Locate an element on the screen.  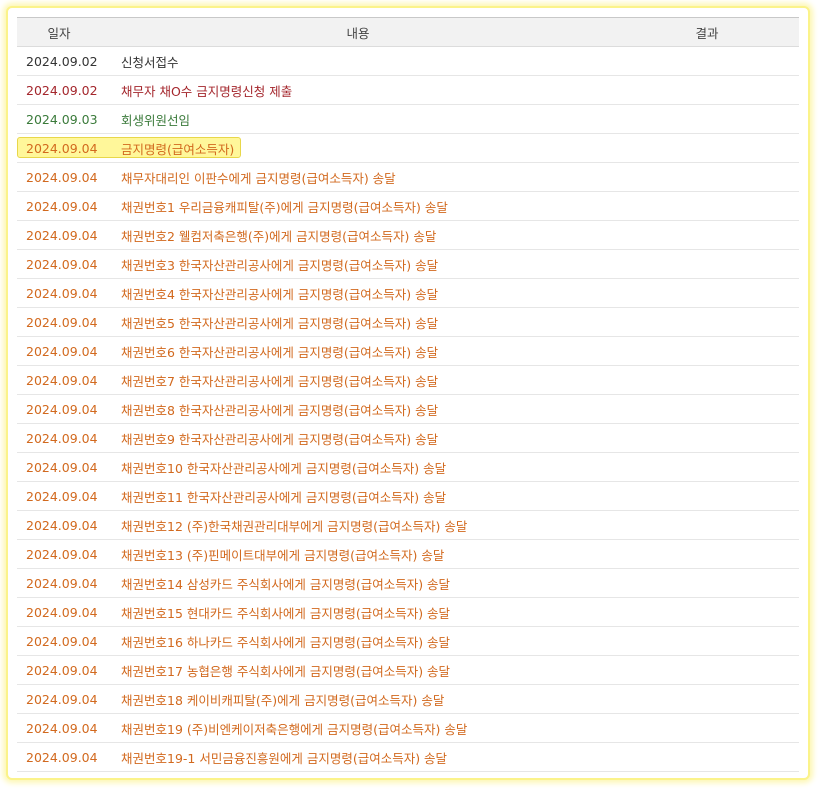
cell-content: 채권번호8 한국자산관리공사에게 금지명령(급여소득자) 송달 is located at coordinates (280, 410).